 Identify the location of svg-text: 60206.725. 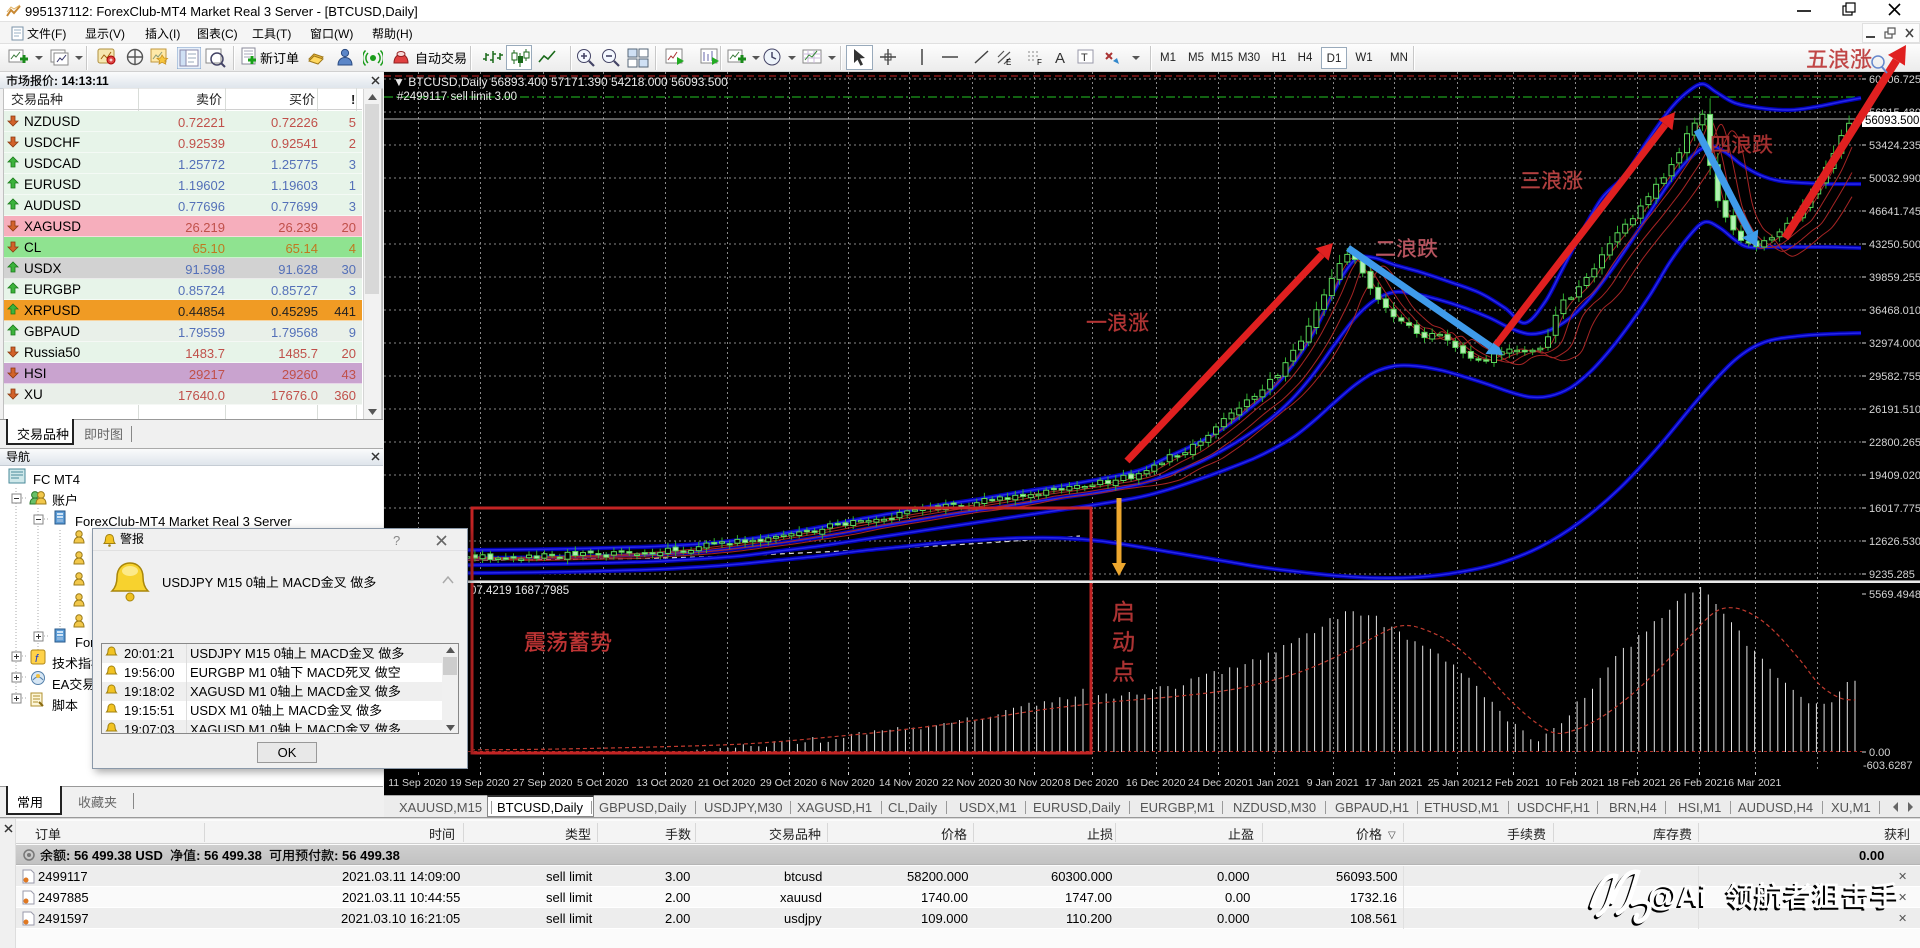
(1894, 80).